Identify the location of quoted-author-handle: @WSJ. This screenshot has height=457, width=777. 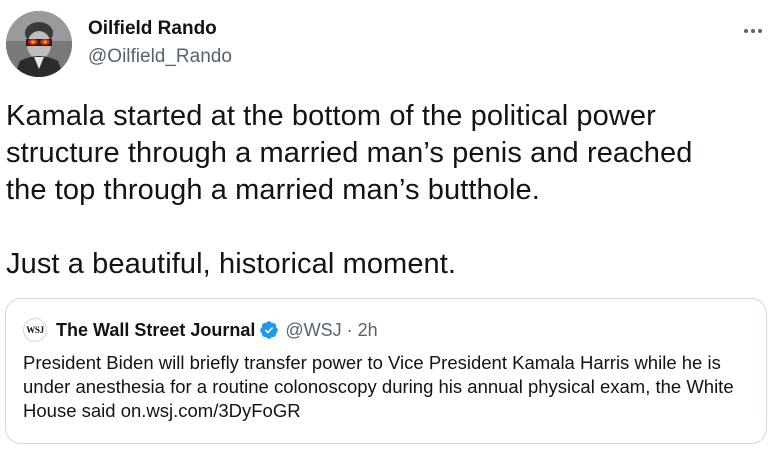
(313, 330).